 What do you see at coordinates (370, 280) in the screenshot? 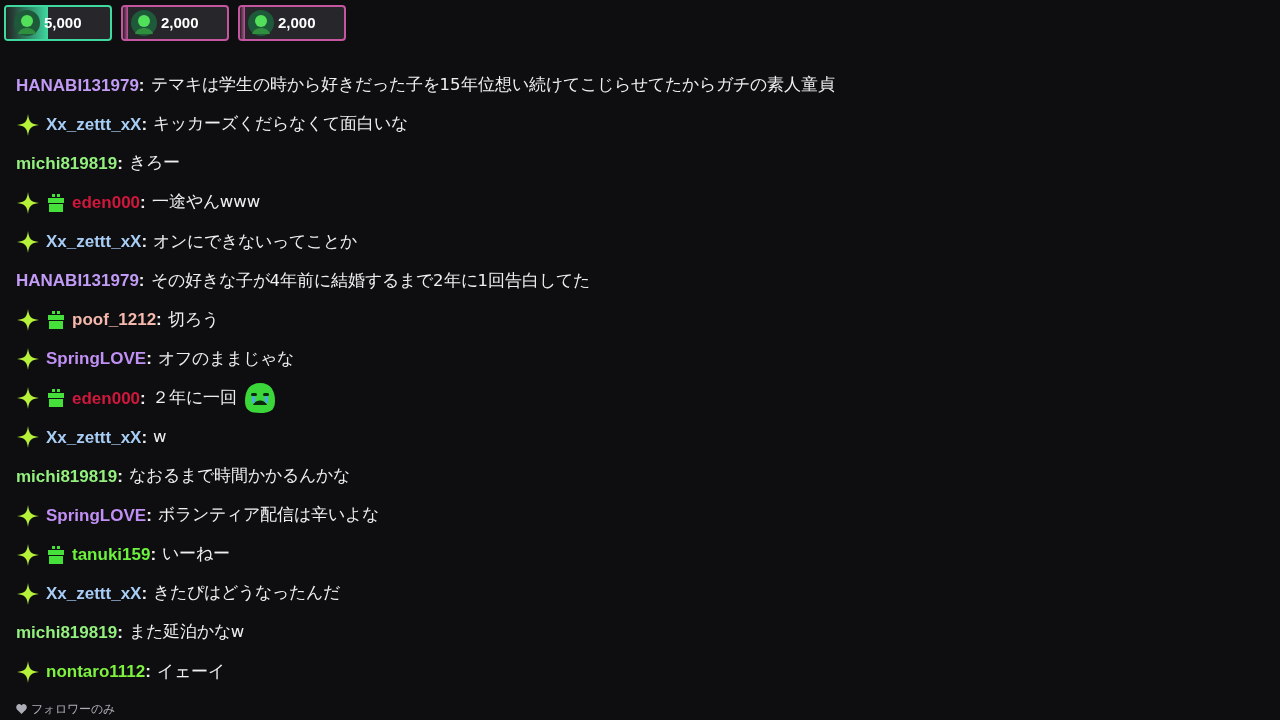
I see `message-text: その好きな子が4年前に結婚するまで2年に1回告白してた` at bounding box center [370, 280].